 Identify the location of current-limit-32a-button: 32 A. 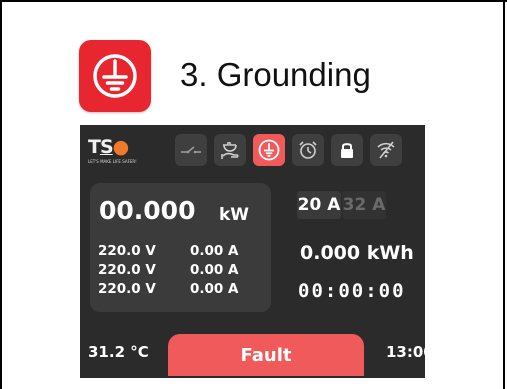
(364, 205).